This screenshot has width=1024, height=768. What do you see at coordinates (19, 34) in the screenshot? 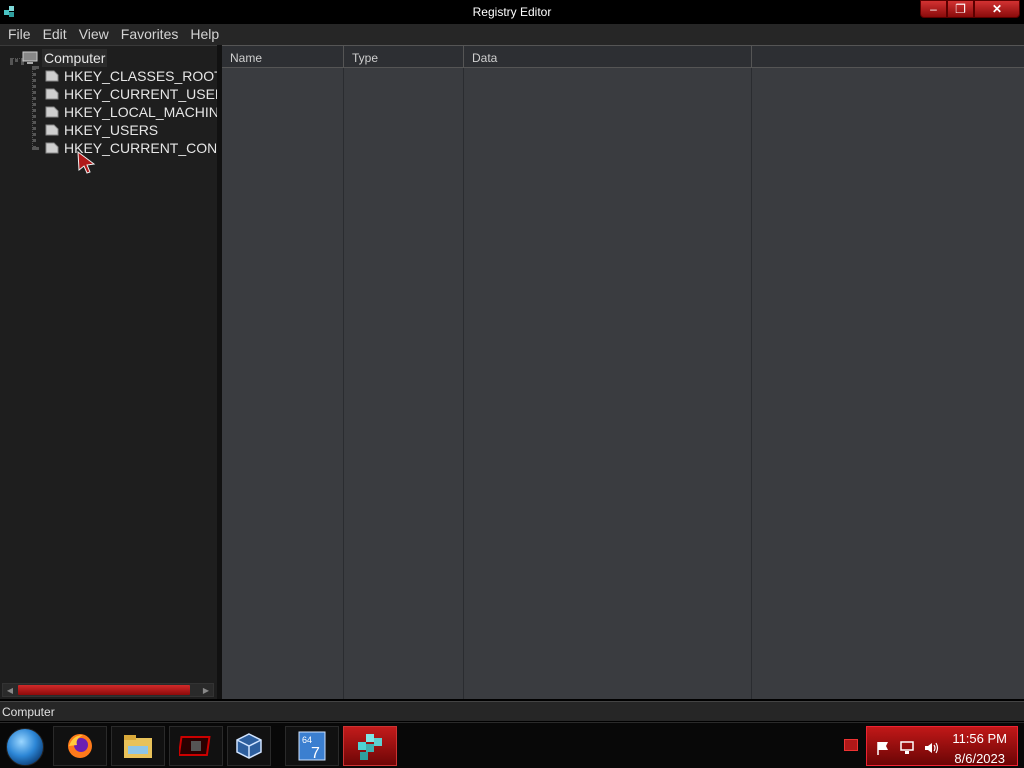
I see `menu-file: File` at bounding box center [19, 34].